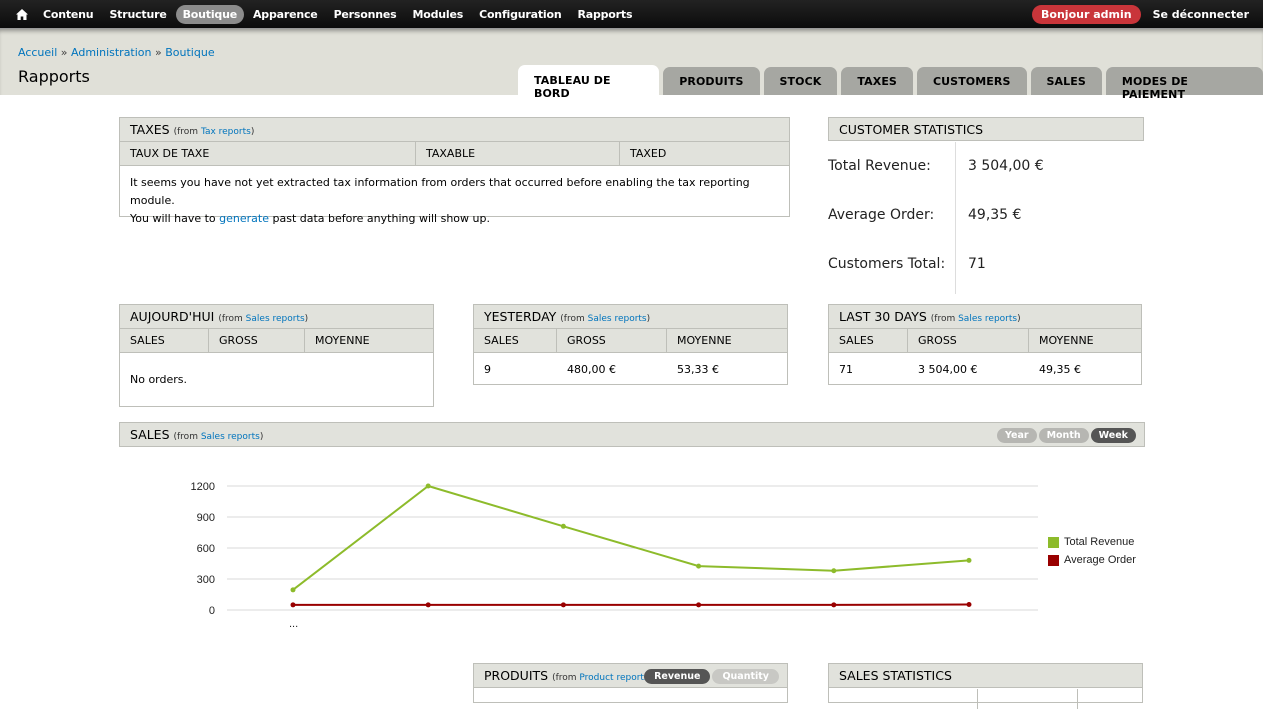 Image resolution: width=1263 pixels, height=709 pixels. What do you see at coordinates (68, 14) in the screenshot?
I see `toolbar-item-contenu: Contenu` at bounding box center [68, 14].